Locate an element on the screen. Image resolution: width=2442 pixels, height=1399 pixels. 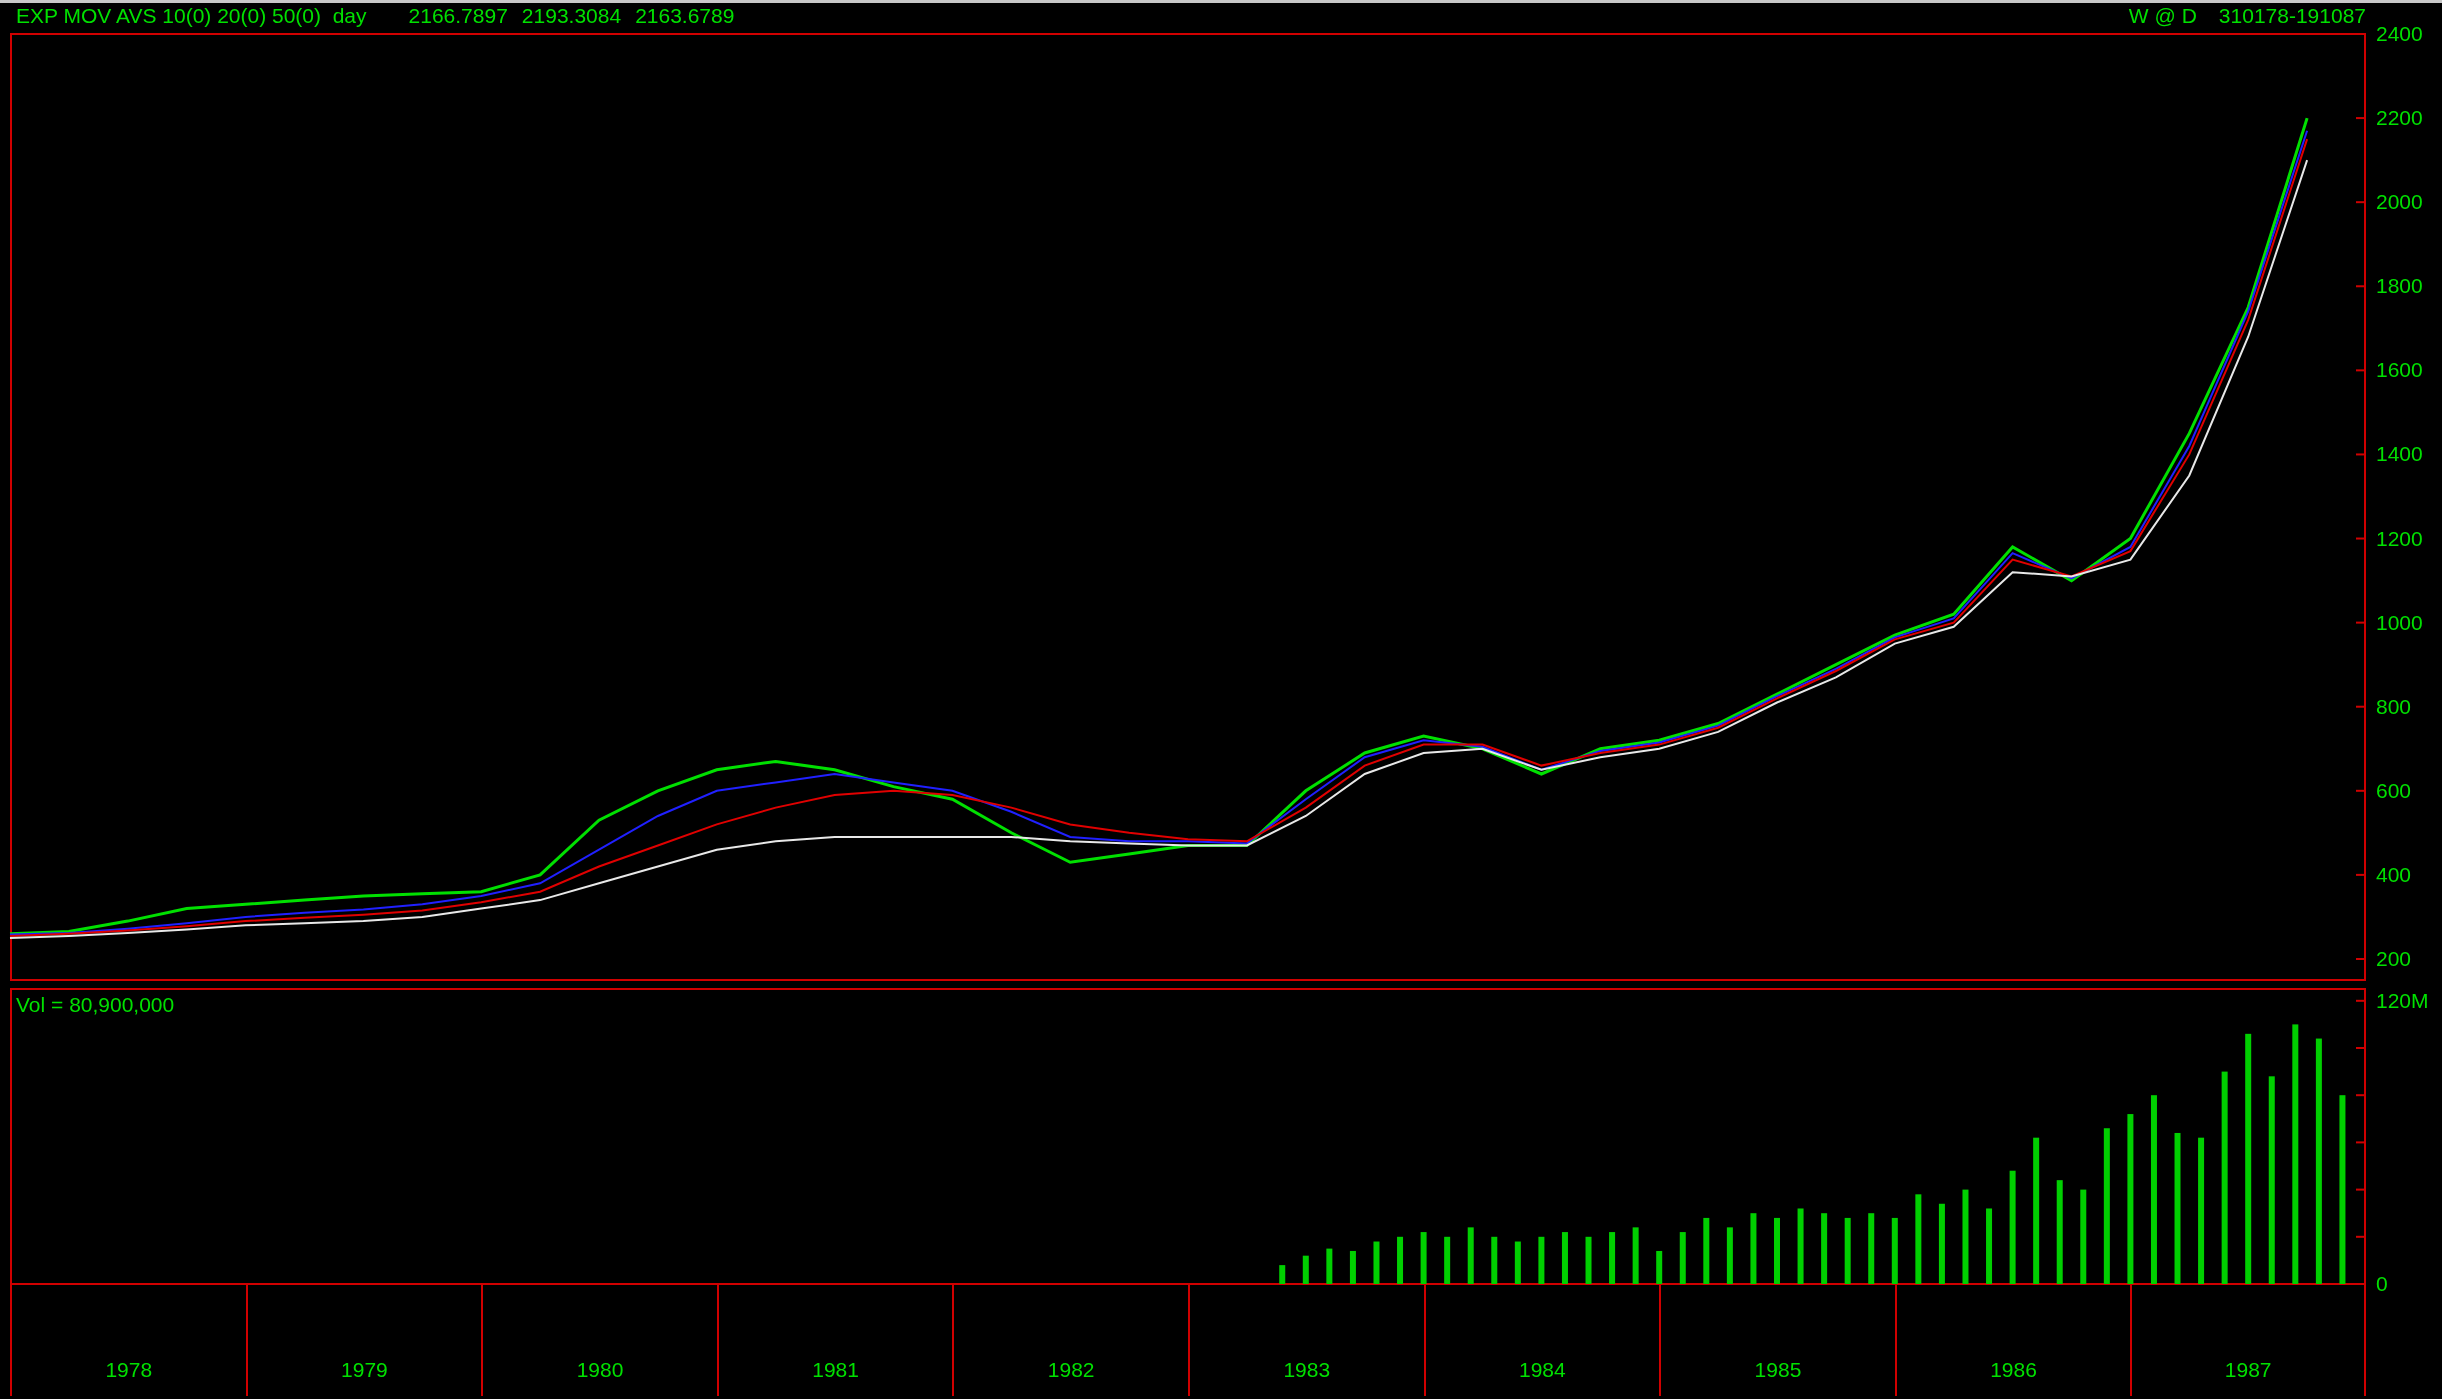
axis-label: 1000 is located at coordinates (2399, 622).